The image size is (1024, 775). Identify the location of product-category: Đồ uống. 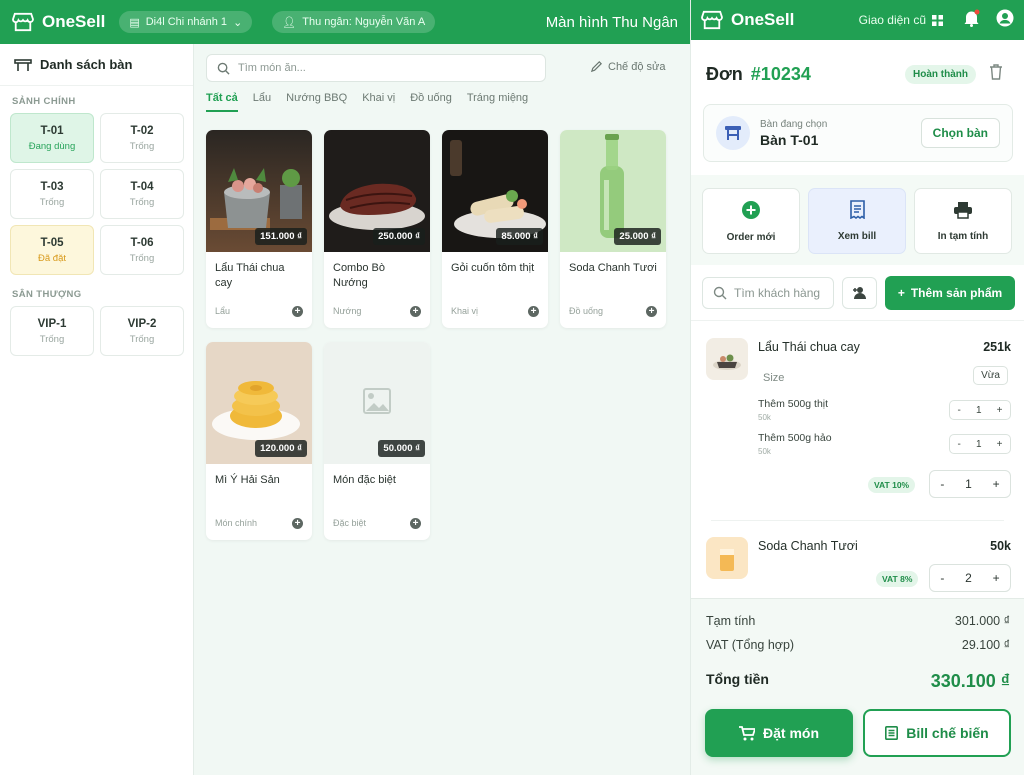
(586, 311).